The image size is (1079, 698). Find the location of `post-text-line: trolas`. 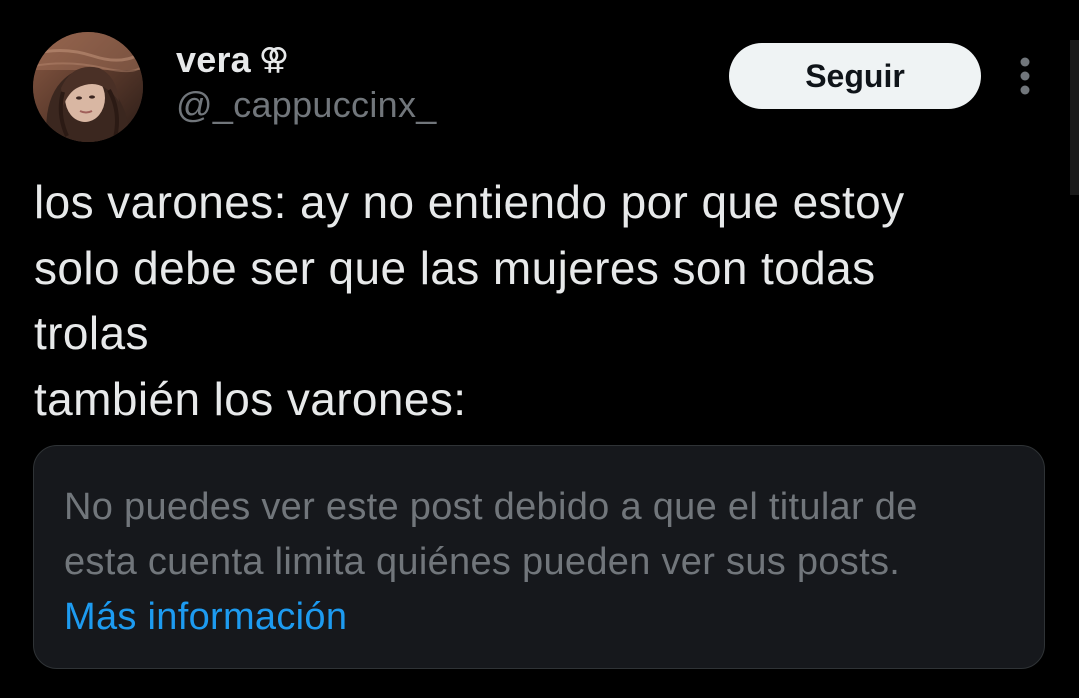

post-text-line: trolas is located at coordinates (91, 333).